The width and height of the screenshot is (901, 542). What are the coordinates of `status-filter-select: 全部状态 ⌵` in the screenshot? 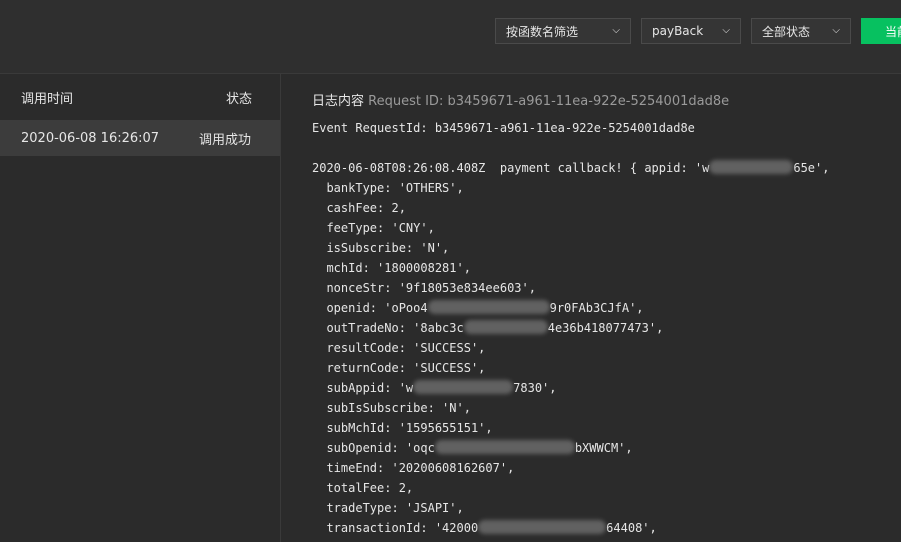 It's located at (801, 31).